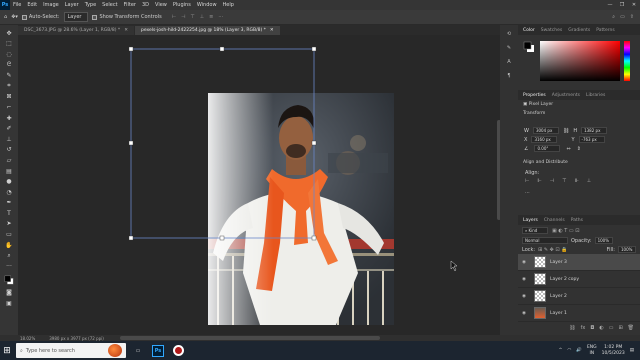 This screenshot has height=360, width=640. Describe the element at coordinates (9, 280) in the screenshot. I see `color-swatches-icon` at that location.